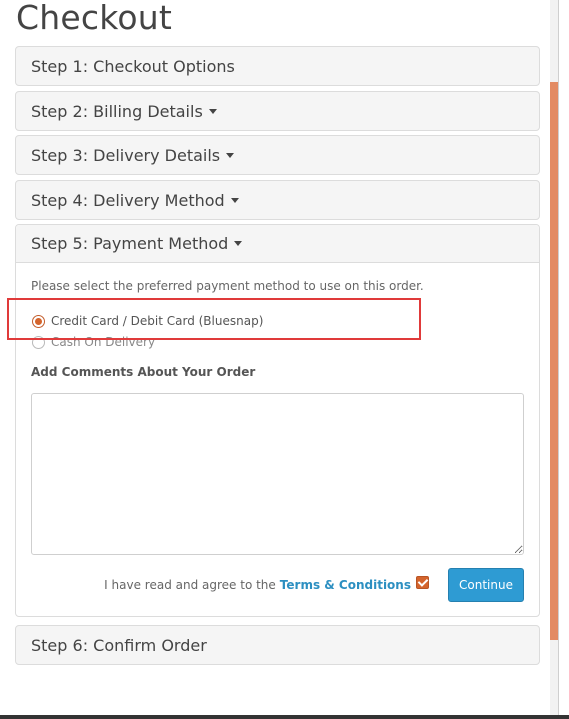  What do you see at coordinates (345, 585) in the screenshot?
I see `terms-conditions-link: Terms & Conditions` at bounding box center [345, 585].